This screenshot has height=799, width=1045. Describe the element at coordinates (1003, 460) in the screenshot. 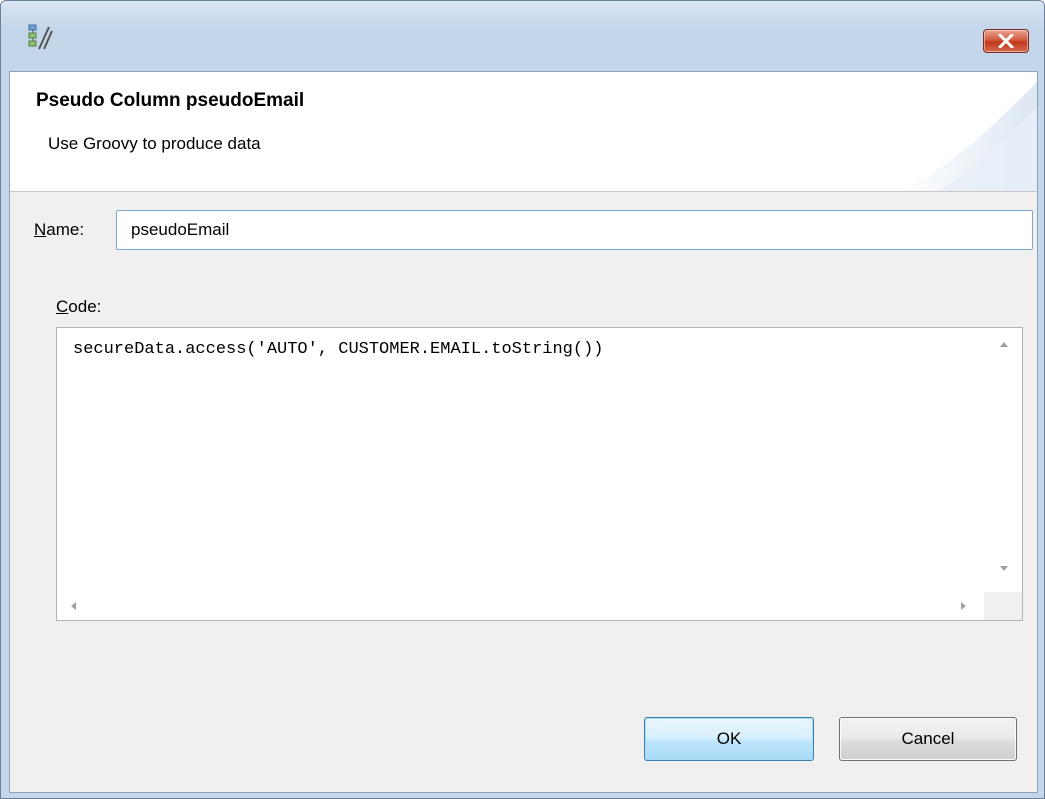

I see `vertical-scrollbar` at that location.